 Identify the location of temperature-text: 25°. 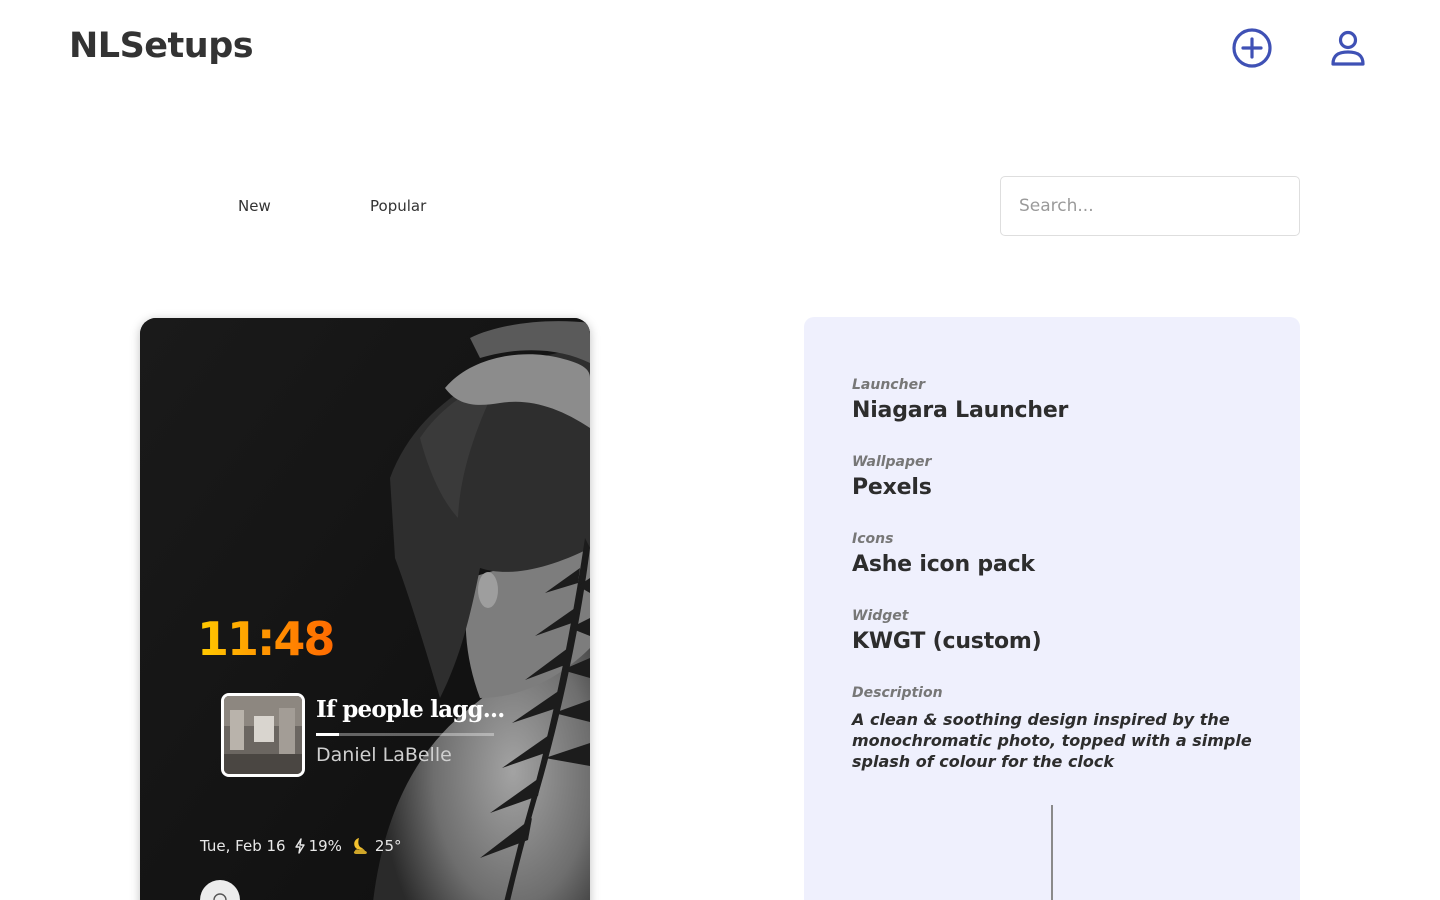
(388, 846).